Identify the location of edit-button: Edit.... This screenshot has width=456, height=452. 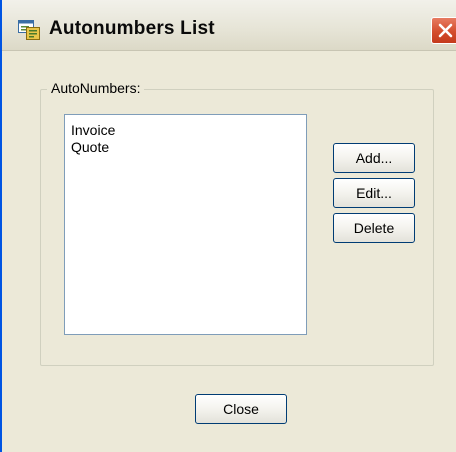
(374, 193).